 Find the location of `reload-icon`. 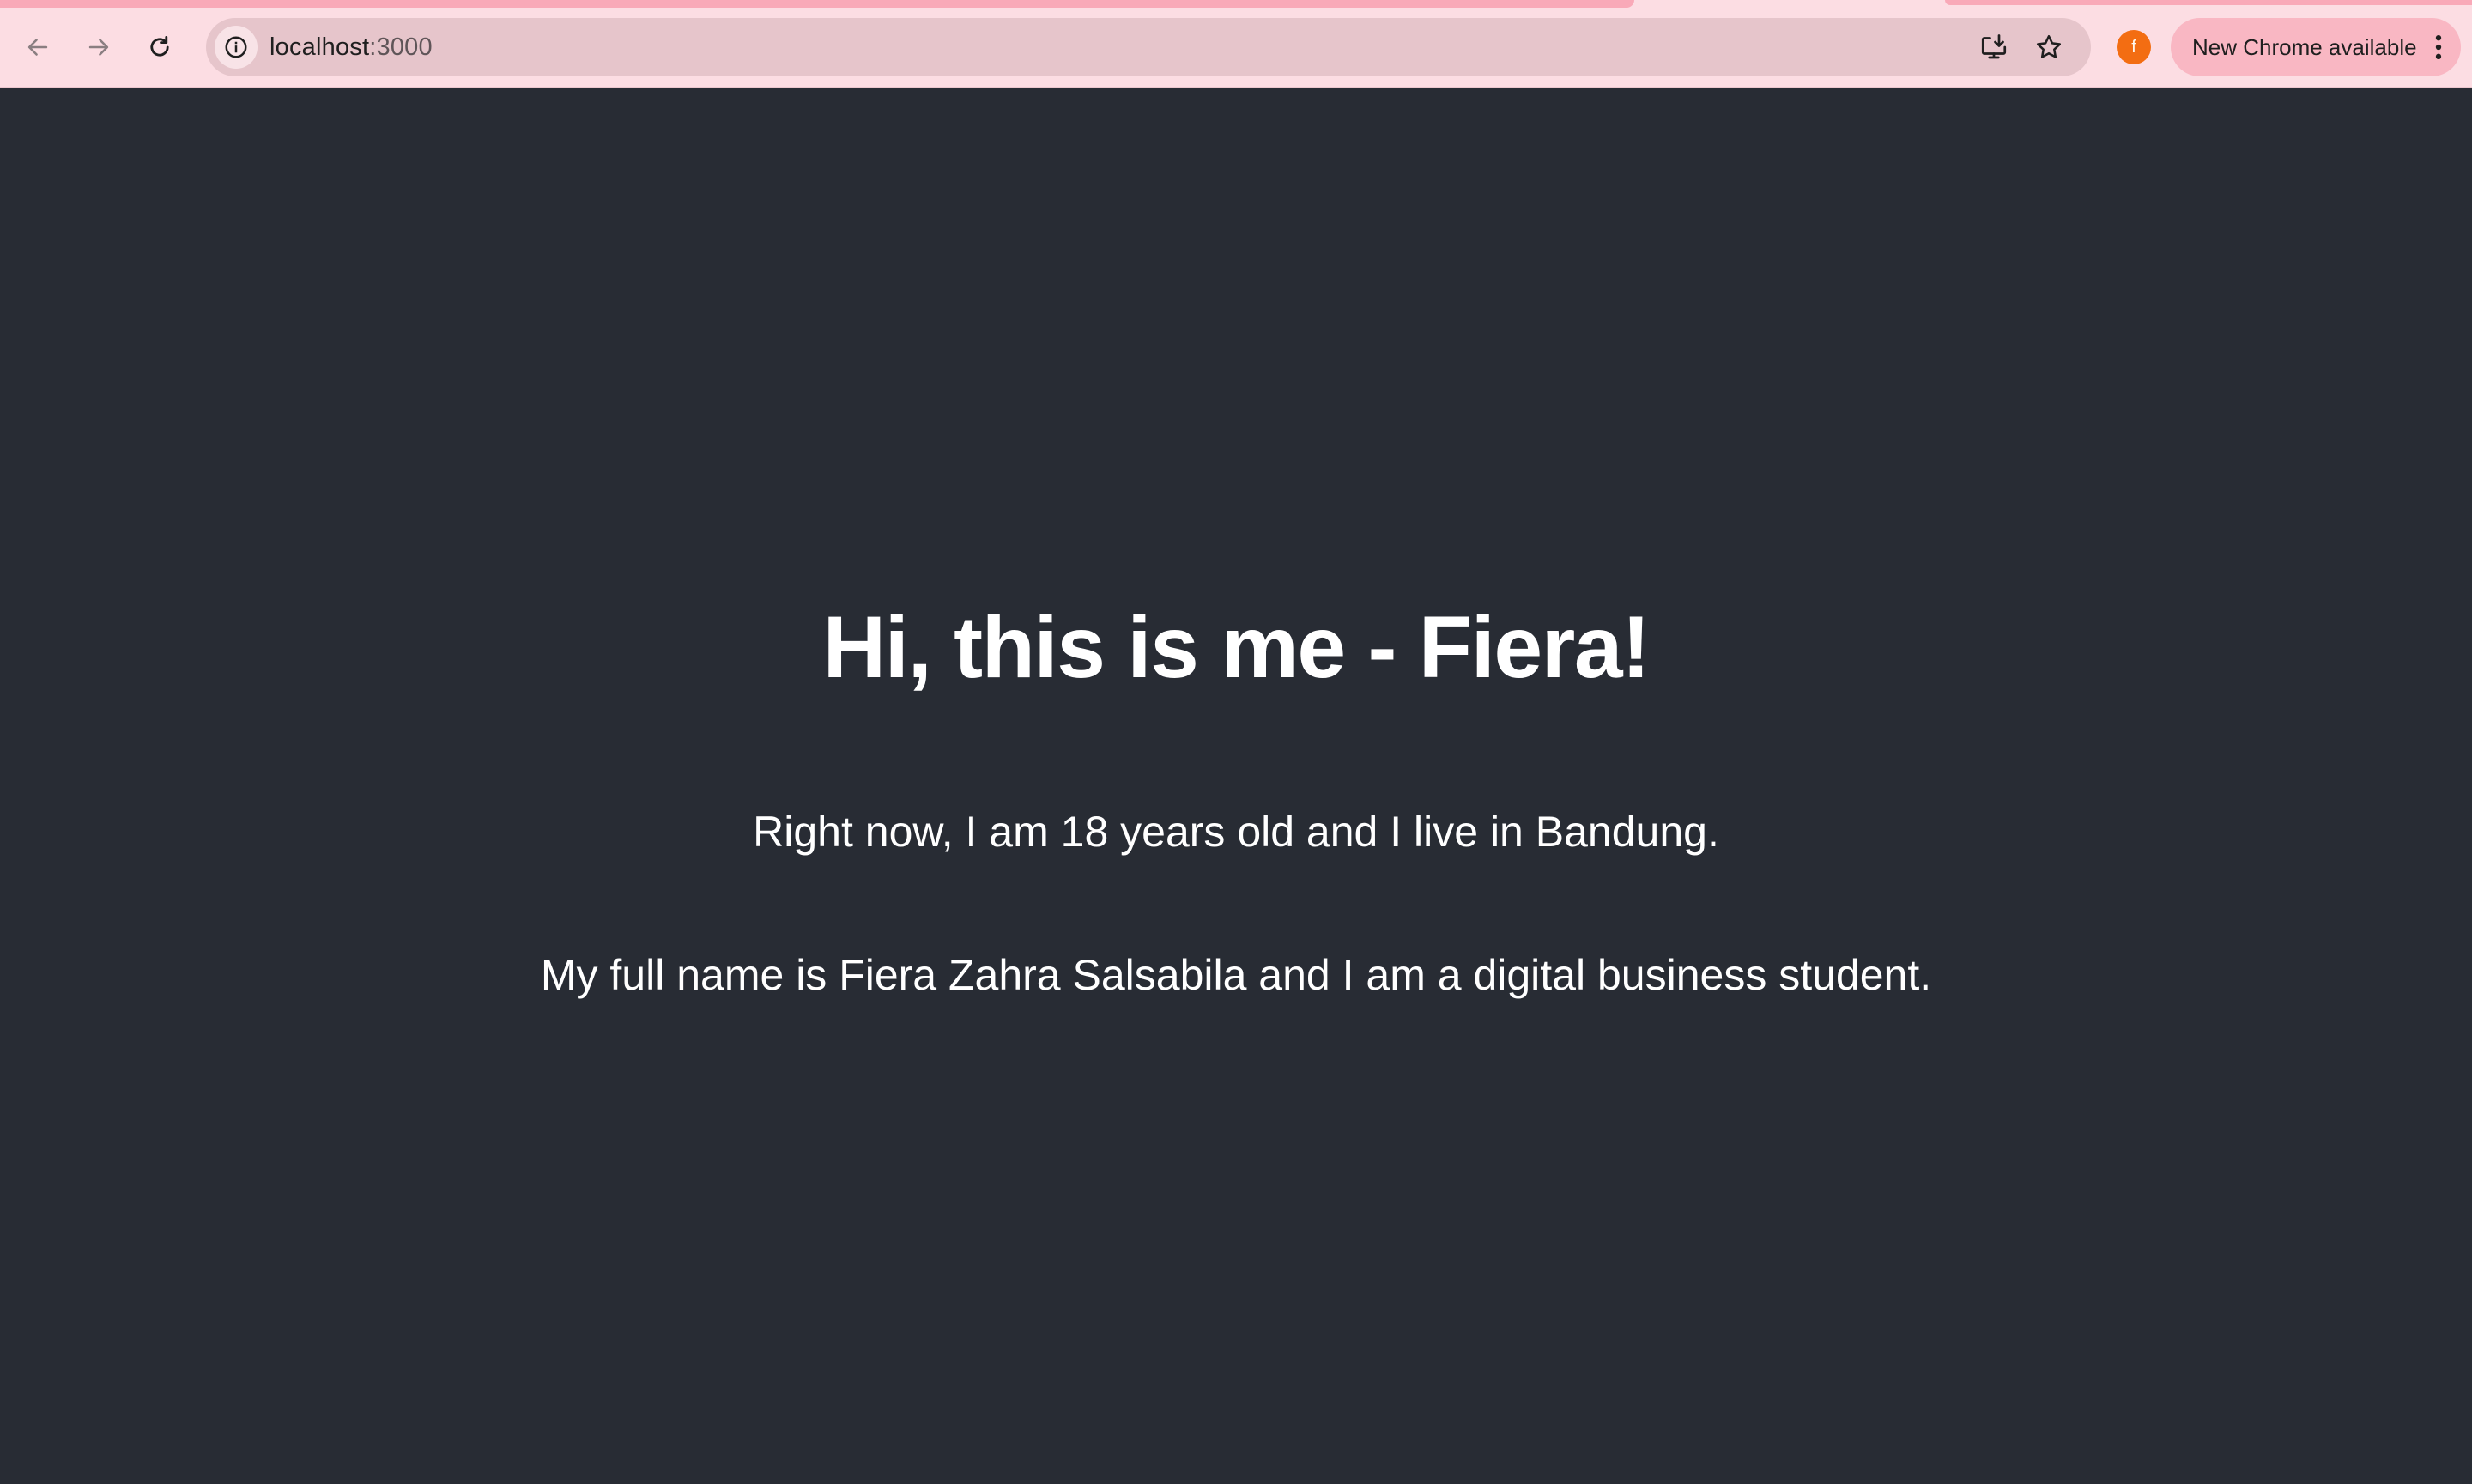

reload-icon is located at coordinates (159, 46).